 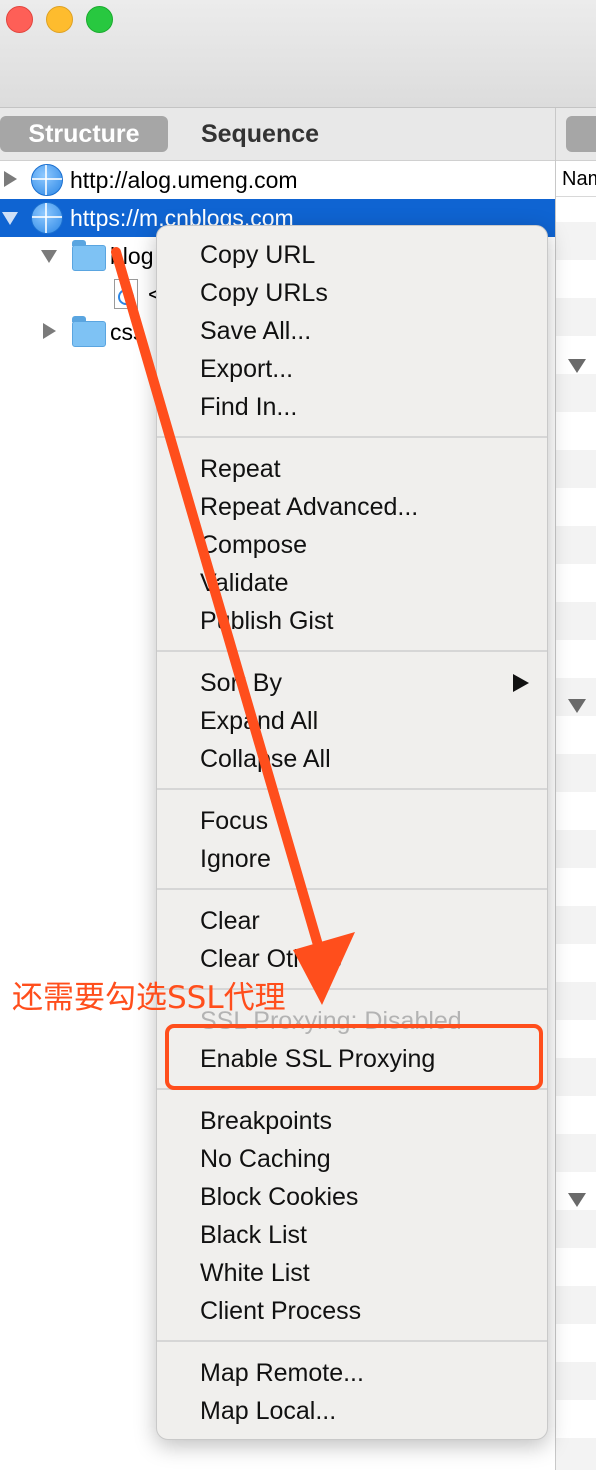 What do you see at coordinates (234, 821) in the screenshot?
I see `menu-item-focus: Focus` at bounding box center [234, 821].